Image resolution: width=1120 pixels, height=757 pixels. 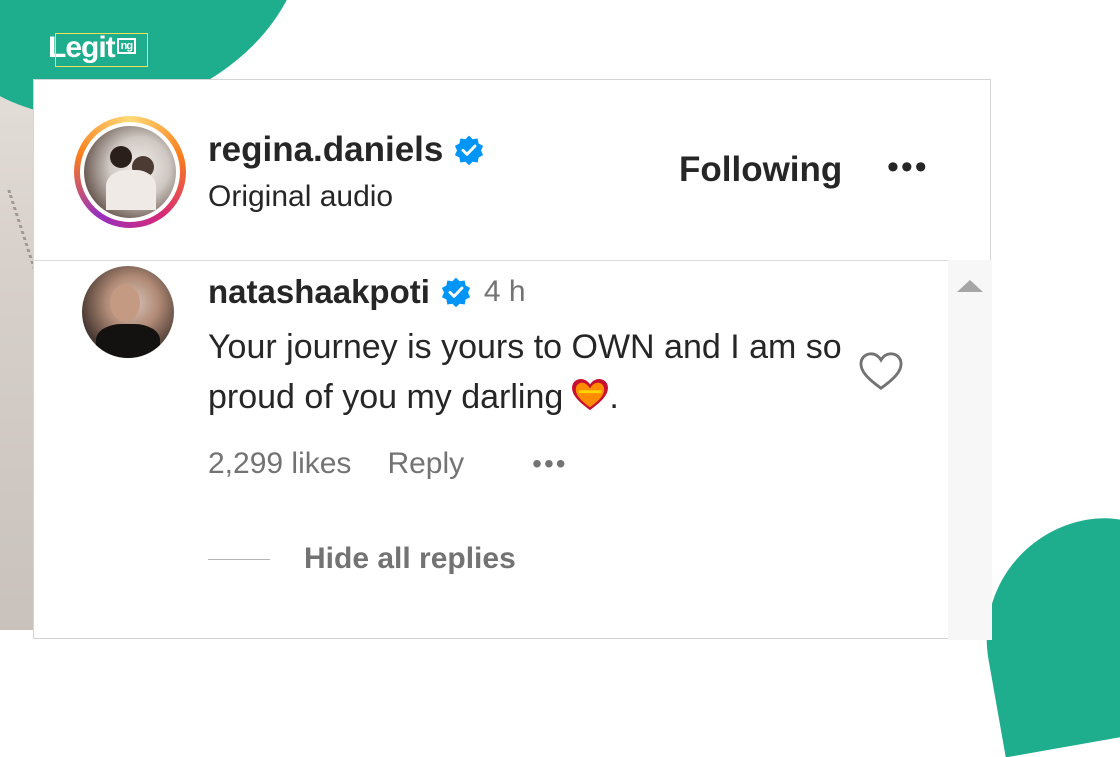 I want to click on comment-actions: 2,299 likes Reply •••, so click(x=388, y=464).